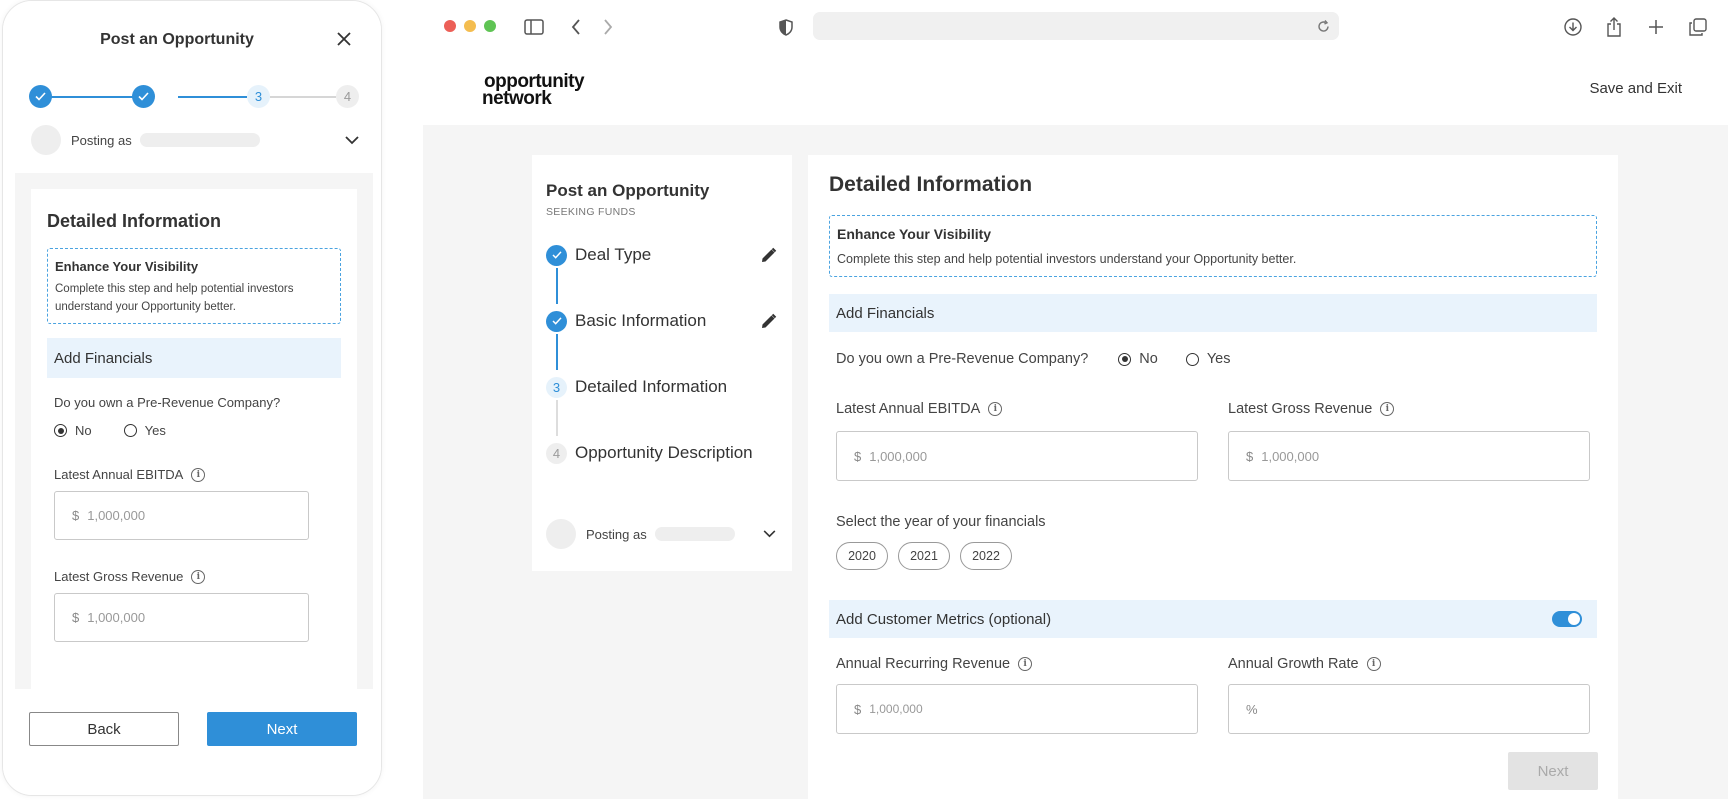 Image resolution: width=1728 pixels, height=805 pixels. What do you see at coordinates (662, 255) in the screenshot?
I see `sidebar-step-deal-type: Deal Type` at bounding box center [662, 255].